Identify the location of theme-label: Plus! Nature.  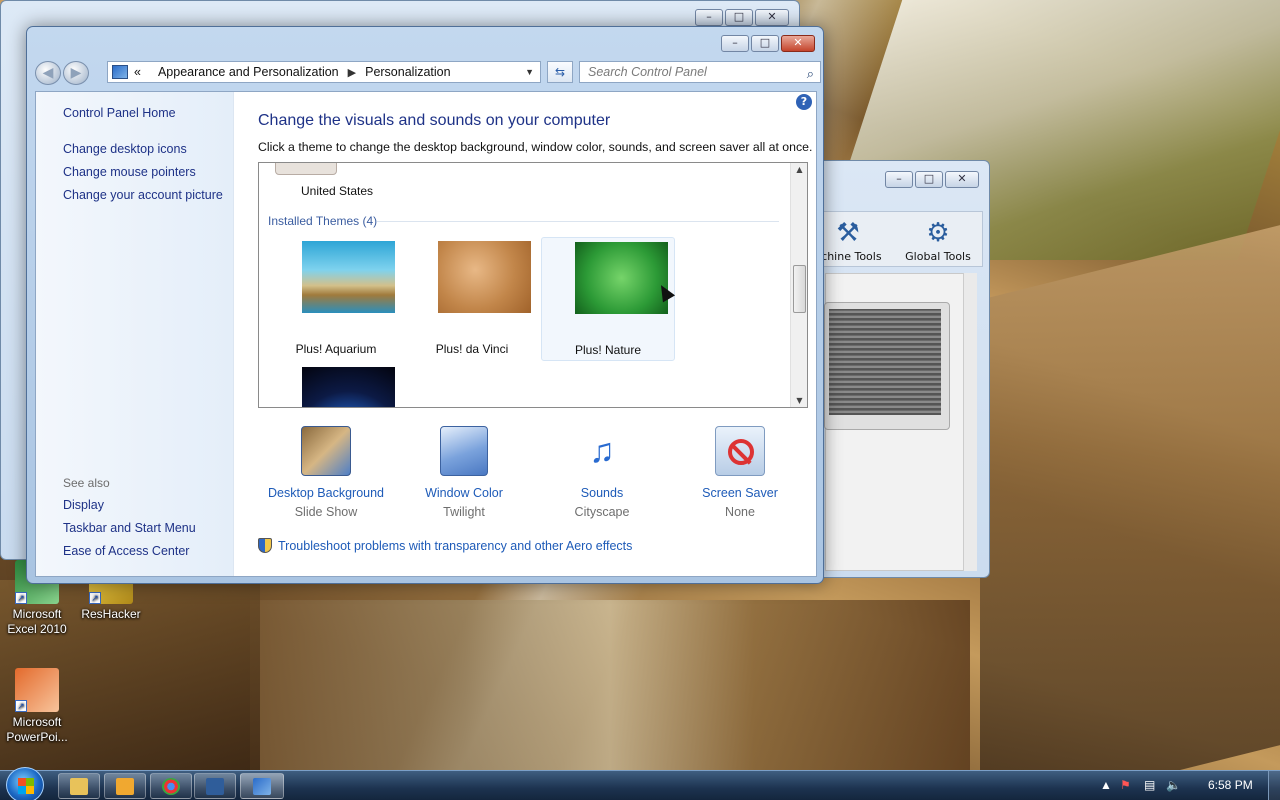
(608, 350).